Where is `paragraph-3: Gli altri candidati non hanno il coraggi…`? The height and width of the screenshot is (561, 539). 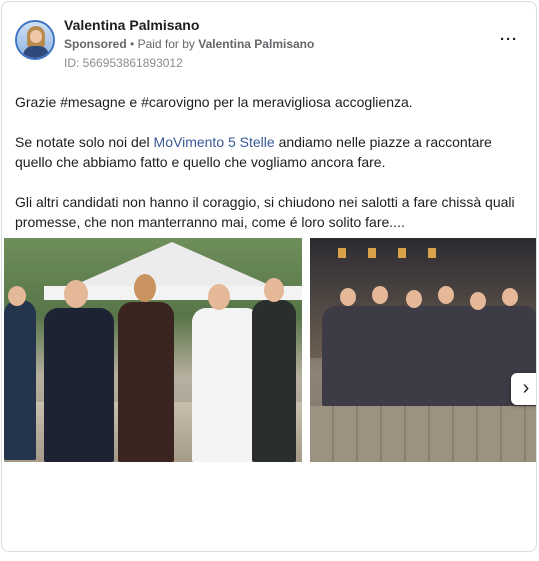 paragraph-3: Gli altri candidati non hanno il coraggi… is located at coordinates (265, 212).